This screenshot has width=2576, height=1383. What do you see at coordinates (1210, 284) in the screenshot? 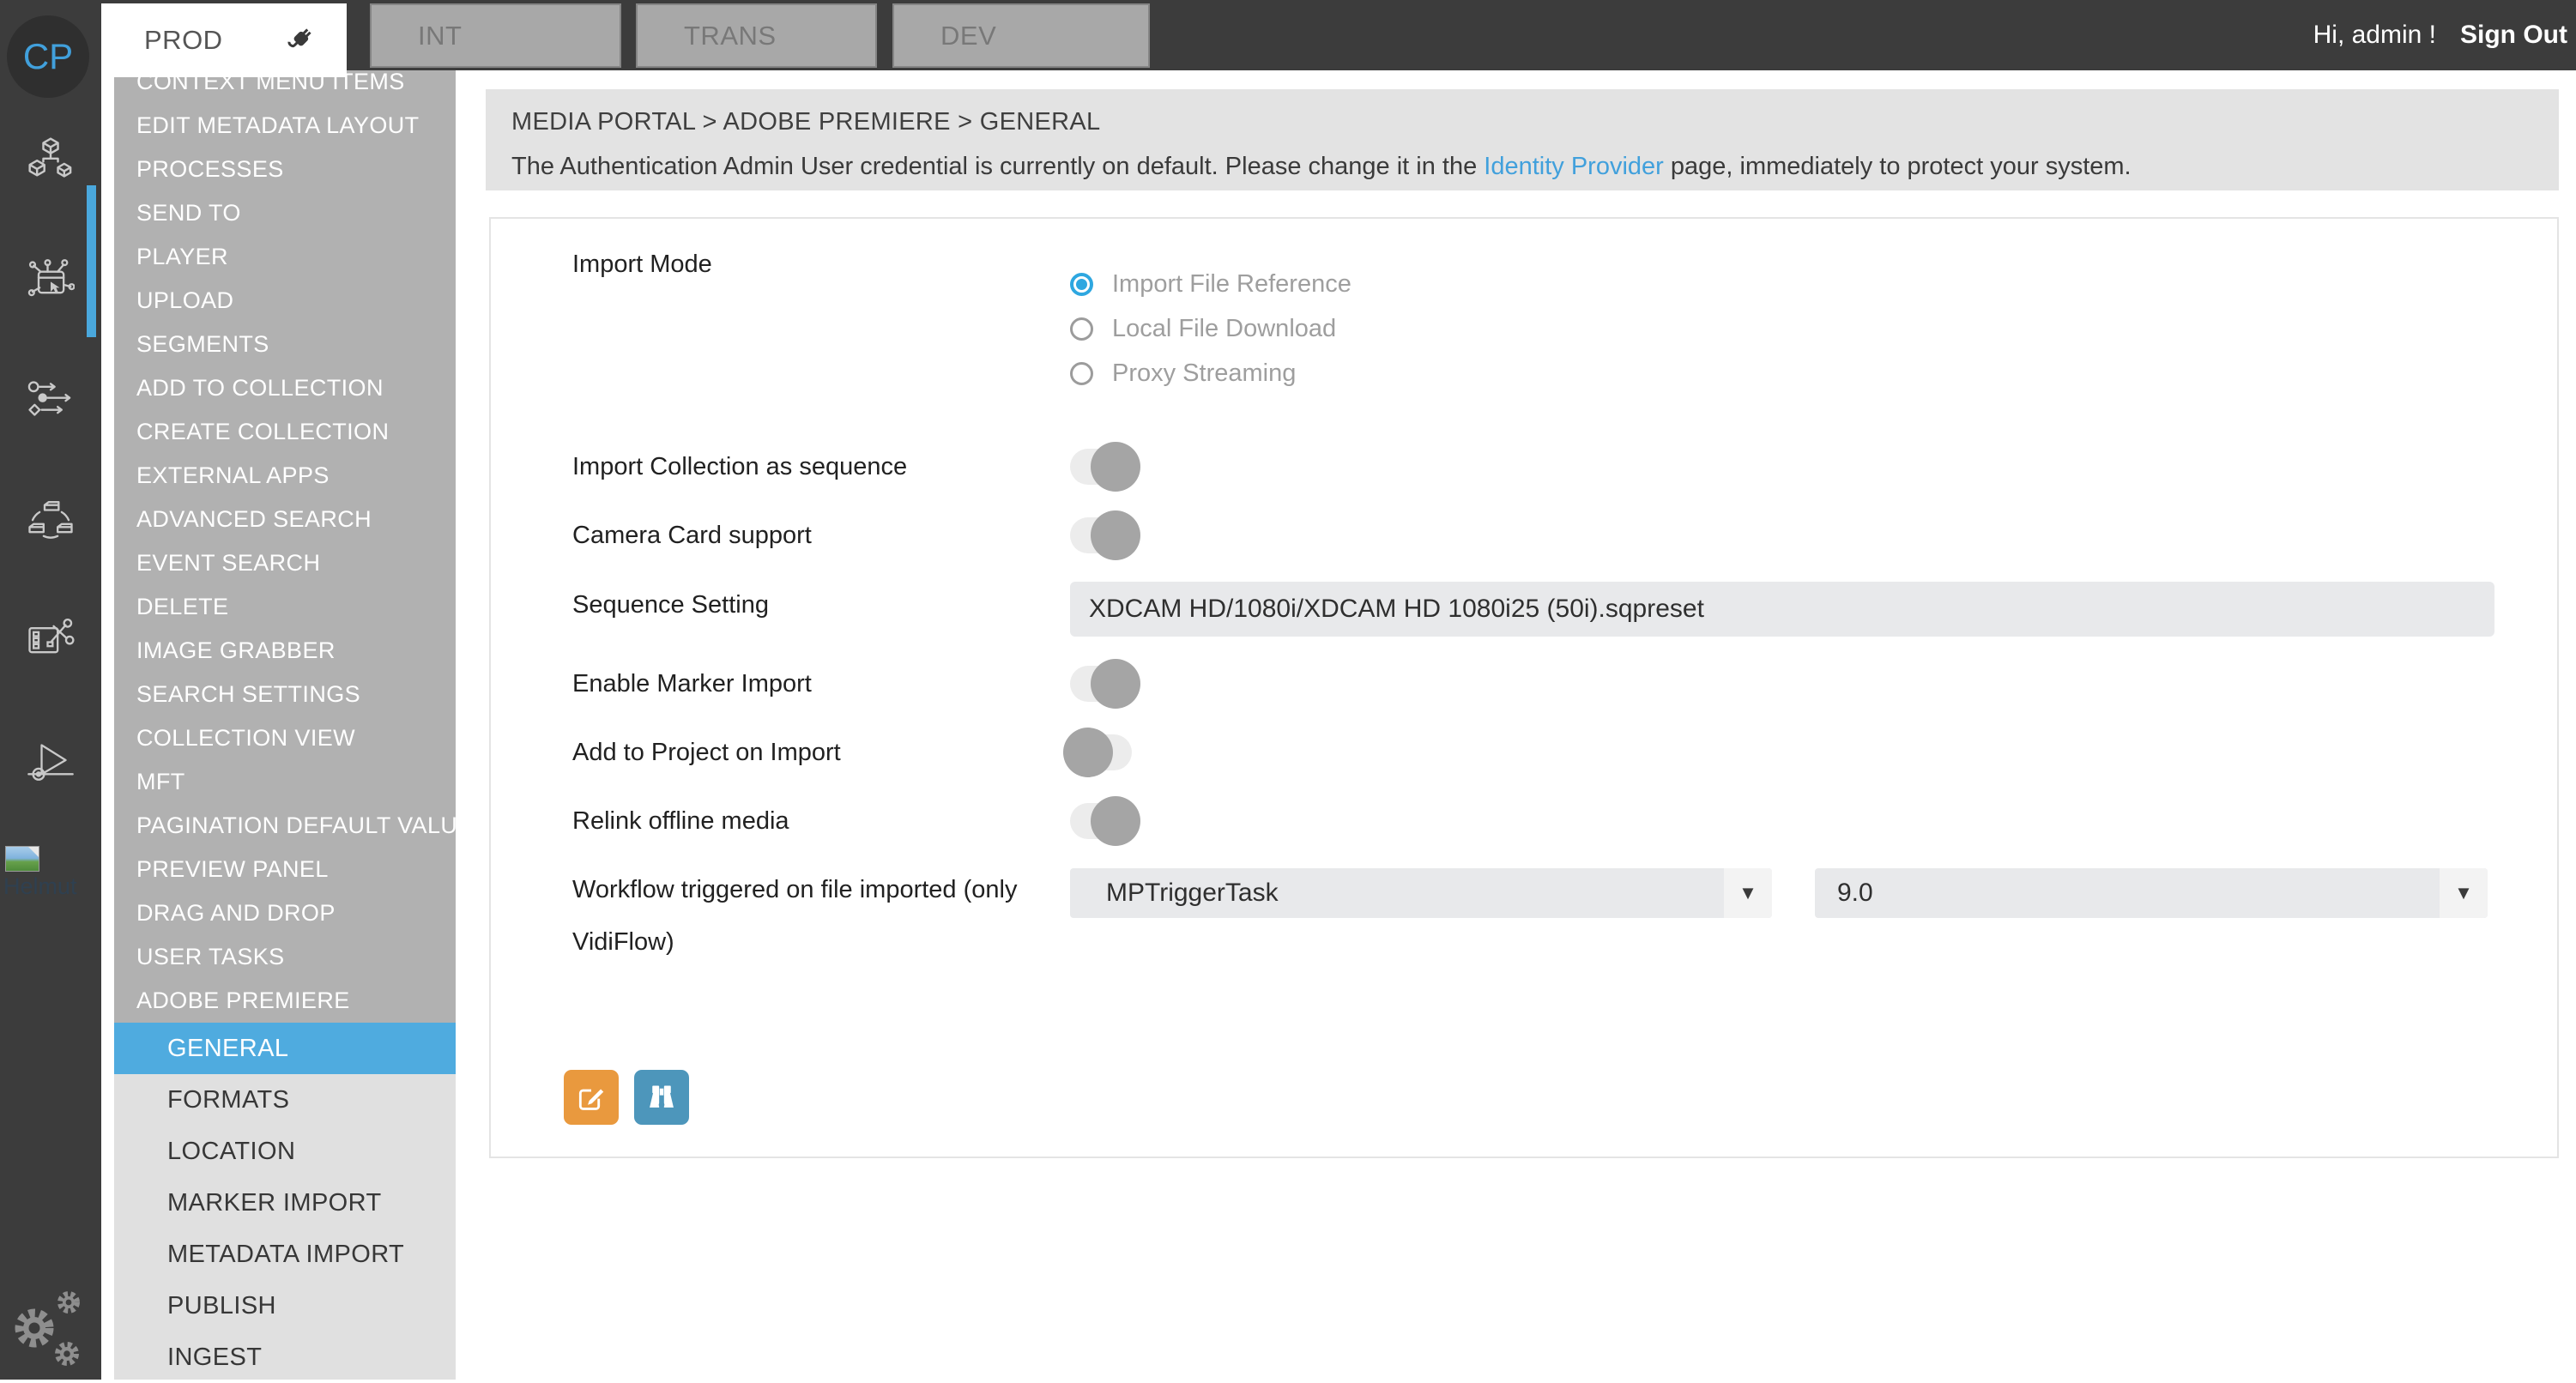
I see `radio-import-file-reference: Import File Reference` at bounding box center [1210, 284].